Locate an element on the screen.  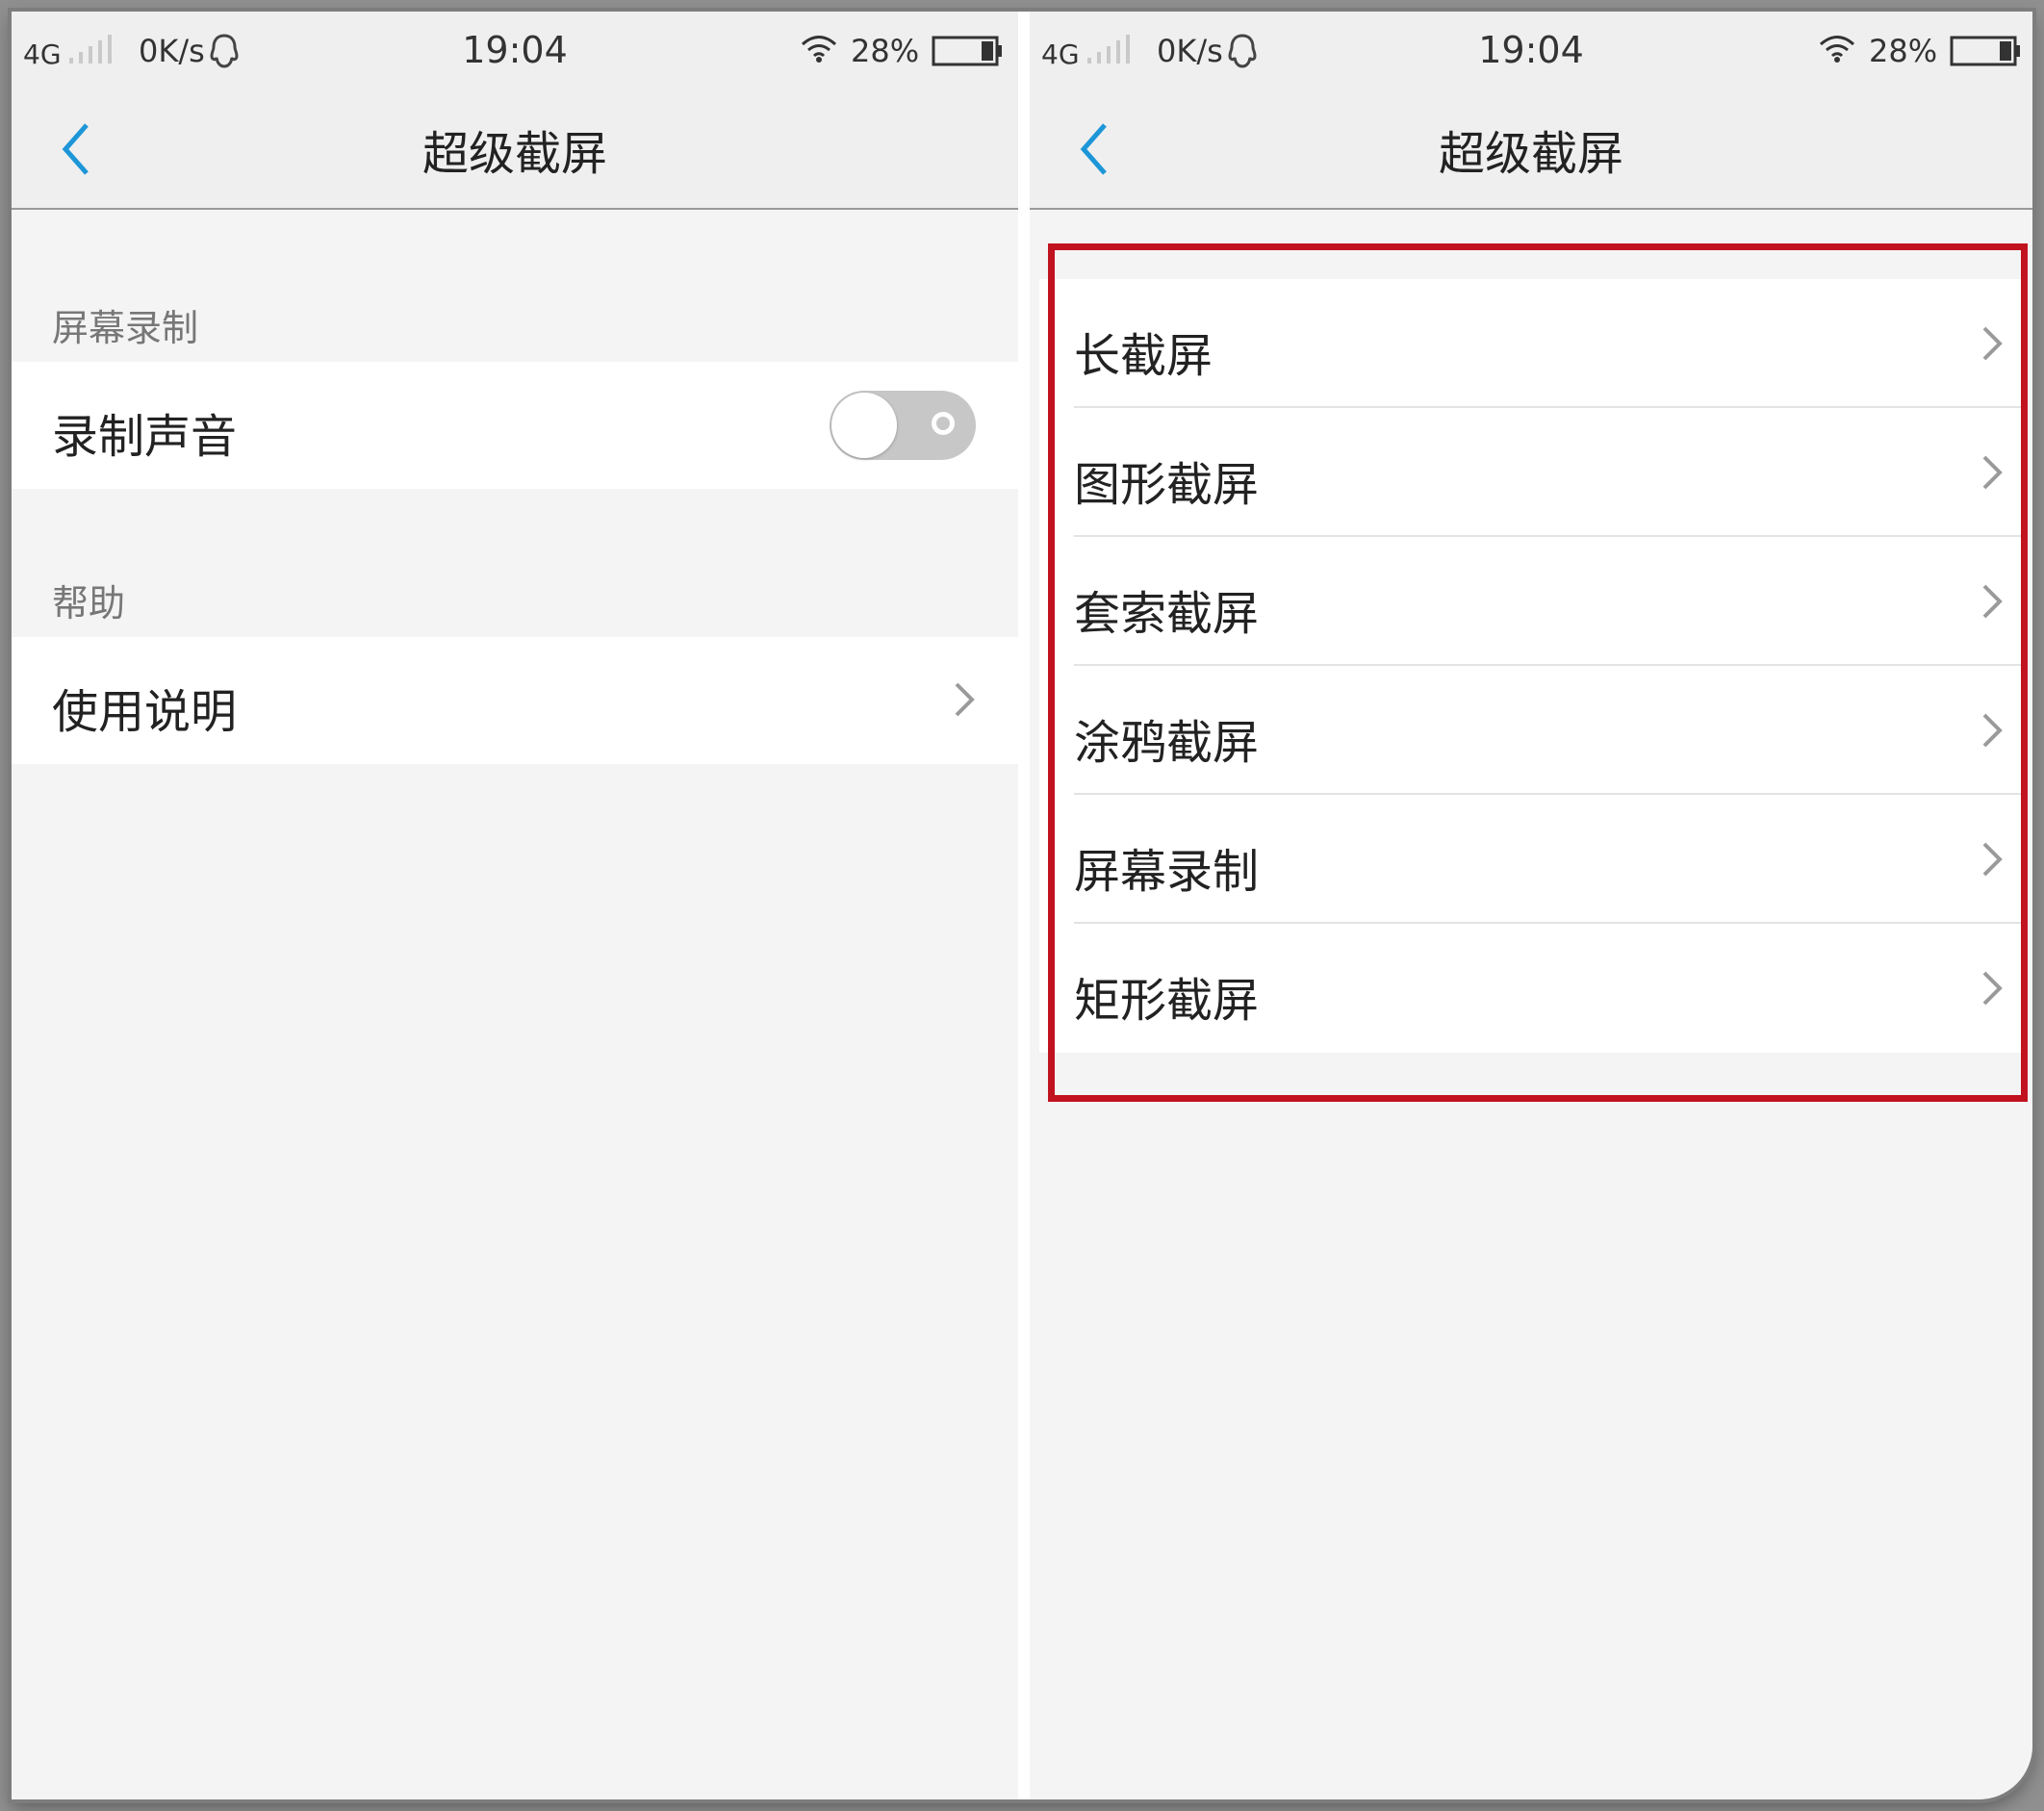
record-sound-label: 录制声音 is located at coordinates (145, 437).